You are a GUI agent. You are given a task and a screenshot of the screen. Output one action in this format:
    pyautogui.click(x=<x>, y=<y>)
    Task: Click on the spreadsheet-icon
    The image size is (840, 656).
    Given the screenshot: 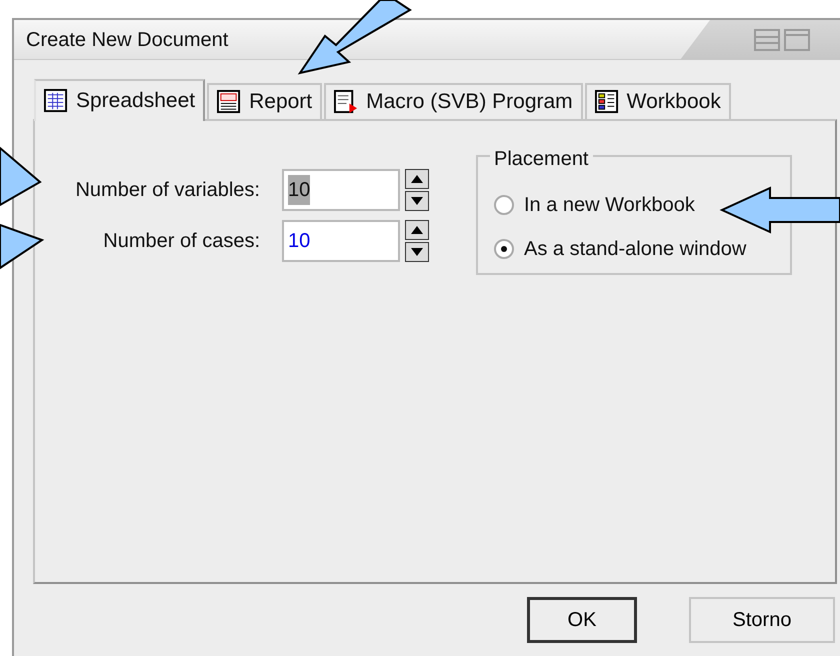 What is the action you would take?
    pyautogui.click(x=56, y=101)
    